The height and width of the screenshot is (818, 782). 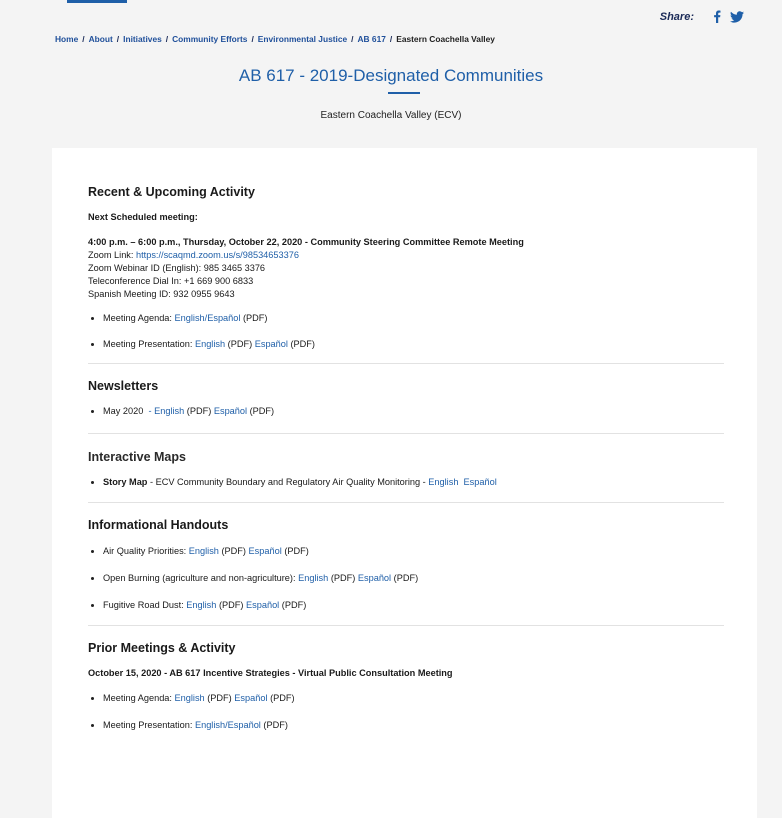 I want to click on presentation-espanol-link: Español, so click(x=271, y=344).